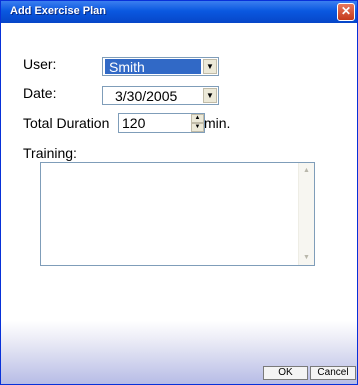 The image size is (358, 385). Describe the element at coordinates (134, 123) in the screenshot. I see `duration-value: 120` at that location.